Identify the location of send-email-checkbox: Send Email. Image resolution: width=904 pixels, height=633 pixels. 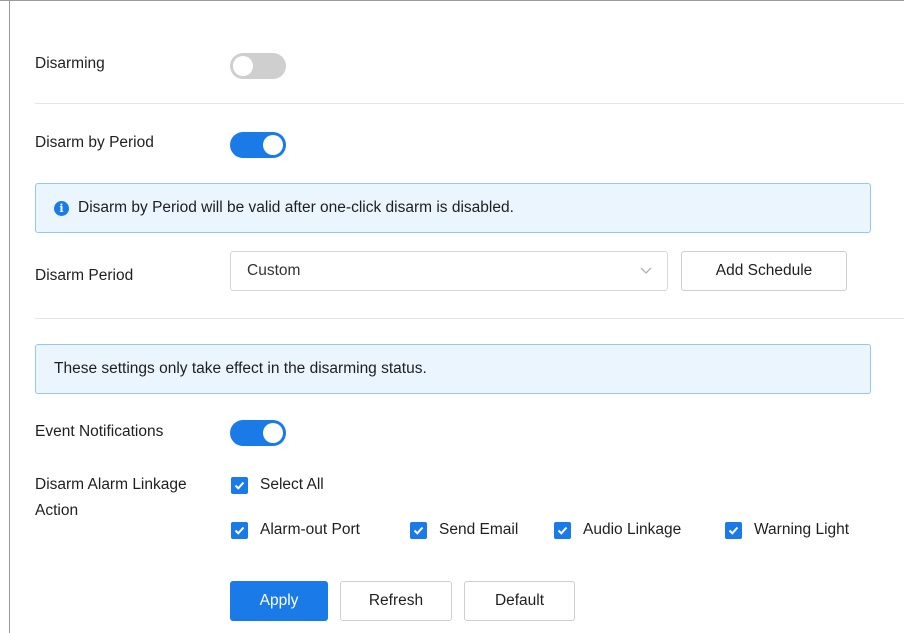
(464, 530).